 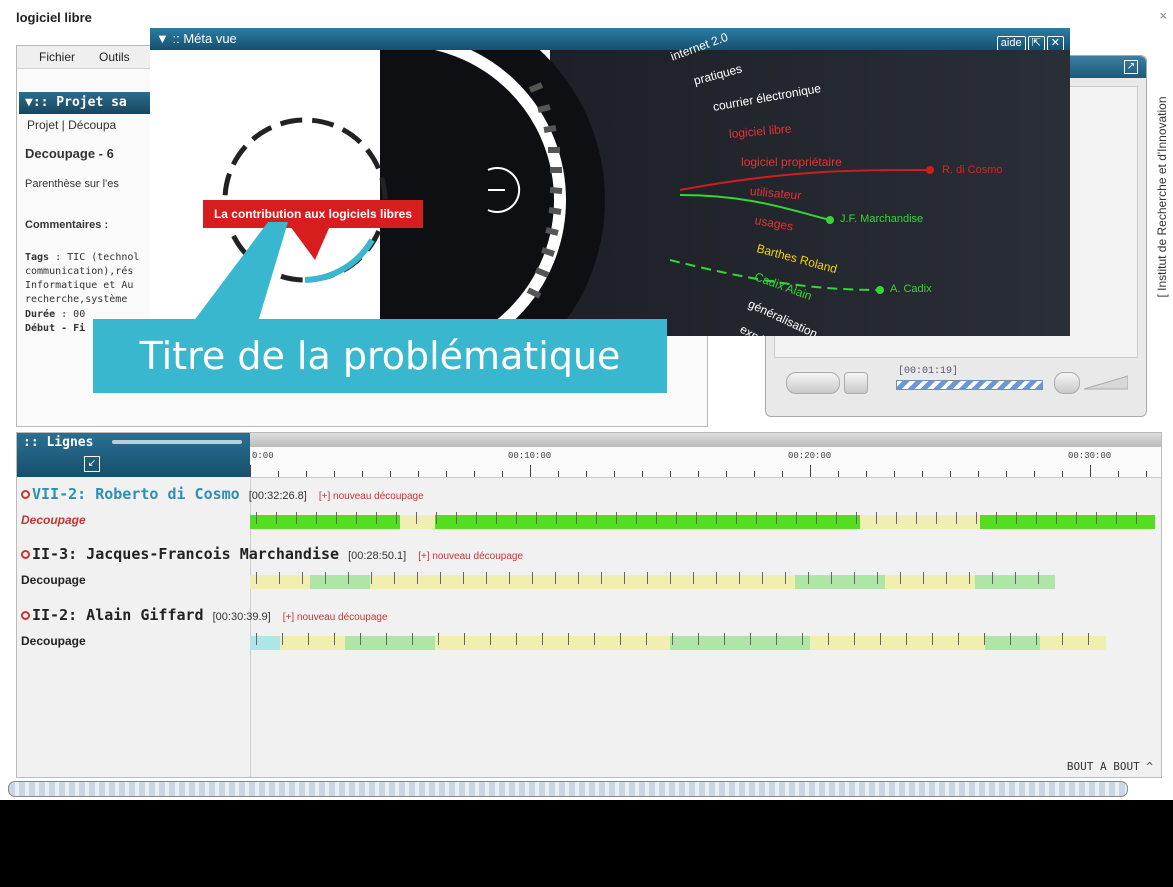 I want to click on ruler-scrollbar, so click(x=705, y=440).